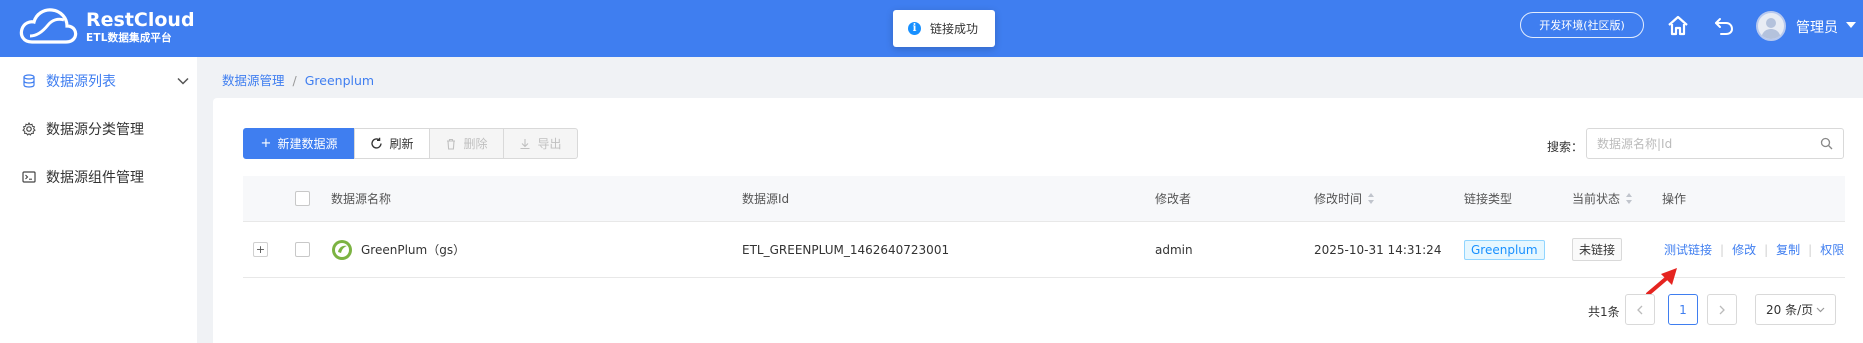  I want to click on column-header-name: 数据源名称, so click(361, 199).